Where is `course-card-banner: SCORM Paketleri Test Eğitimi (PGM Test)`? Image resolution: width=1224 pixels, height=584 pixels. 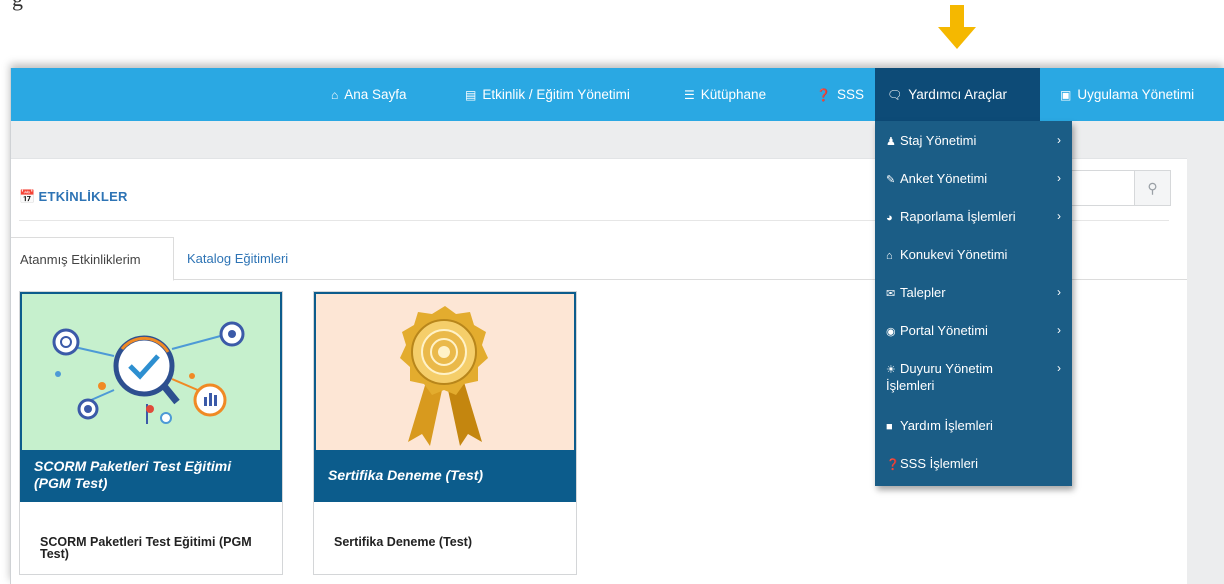
course-card-banner: SCORM Paketleri Test Eğitimi (PGM Test) is located at coordinates (151, 475).